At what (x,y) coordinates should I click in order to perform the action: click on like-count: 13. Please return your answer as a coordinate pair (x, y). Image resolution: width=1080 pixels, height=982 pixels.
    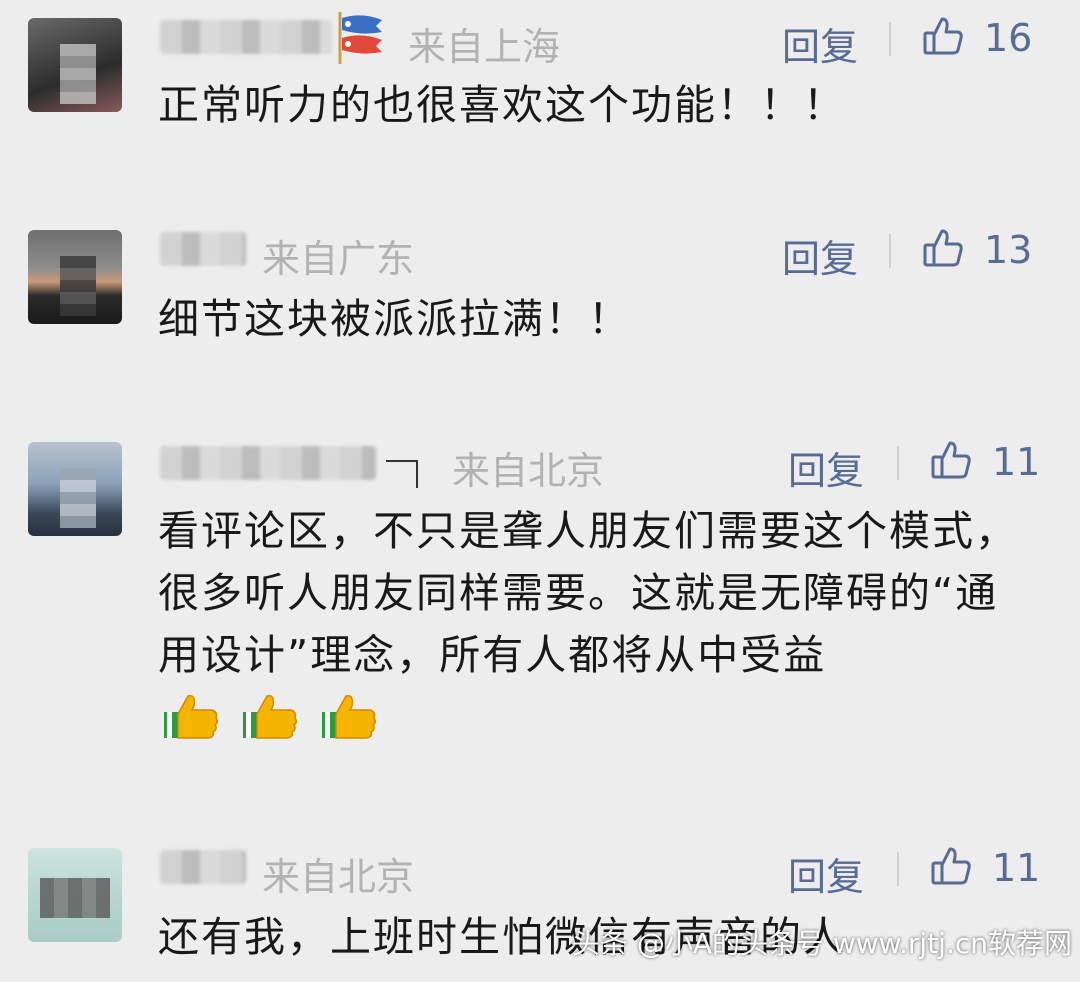
    Looking at the image, I should click on (1008, 250).